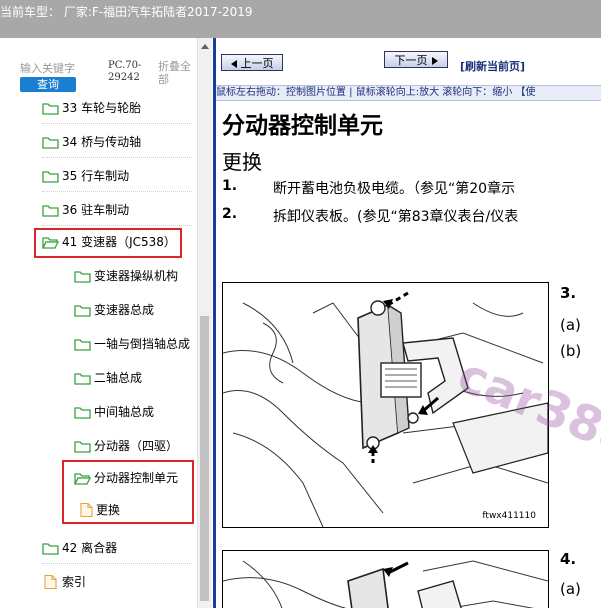 The width and height of the screenshot is (601, 608). What do you see at coordinates (74, 582) in the screenshot?
I see `tree-item-label: 索引` at bounding box center [74, 582].